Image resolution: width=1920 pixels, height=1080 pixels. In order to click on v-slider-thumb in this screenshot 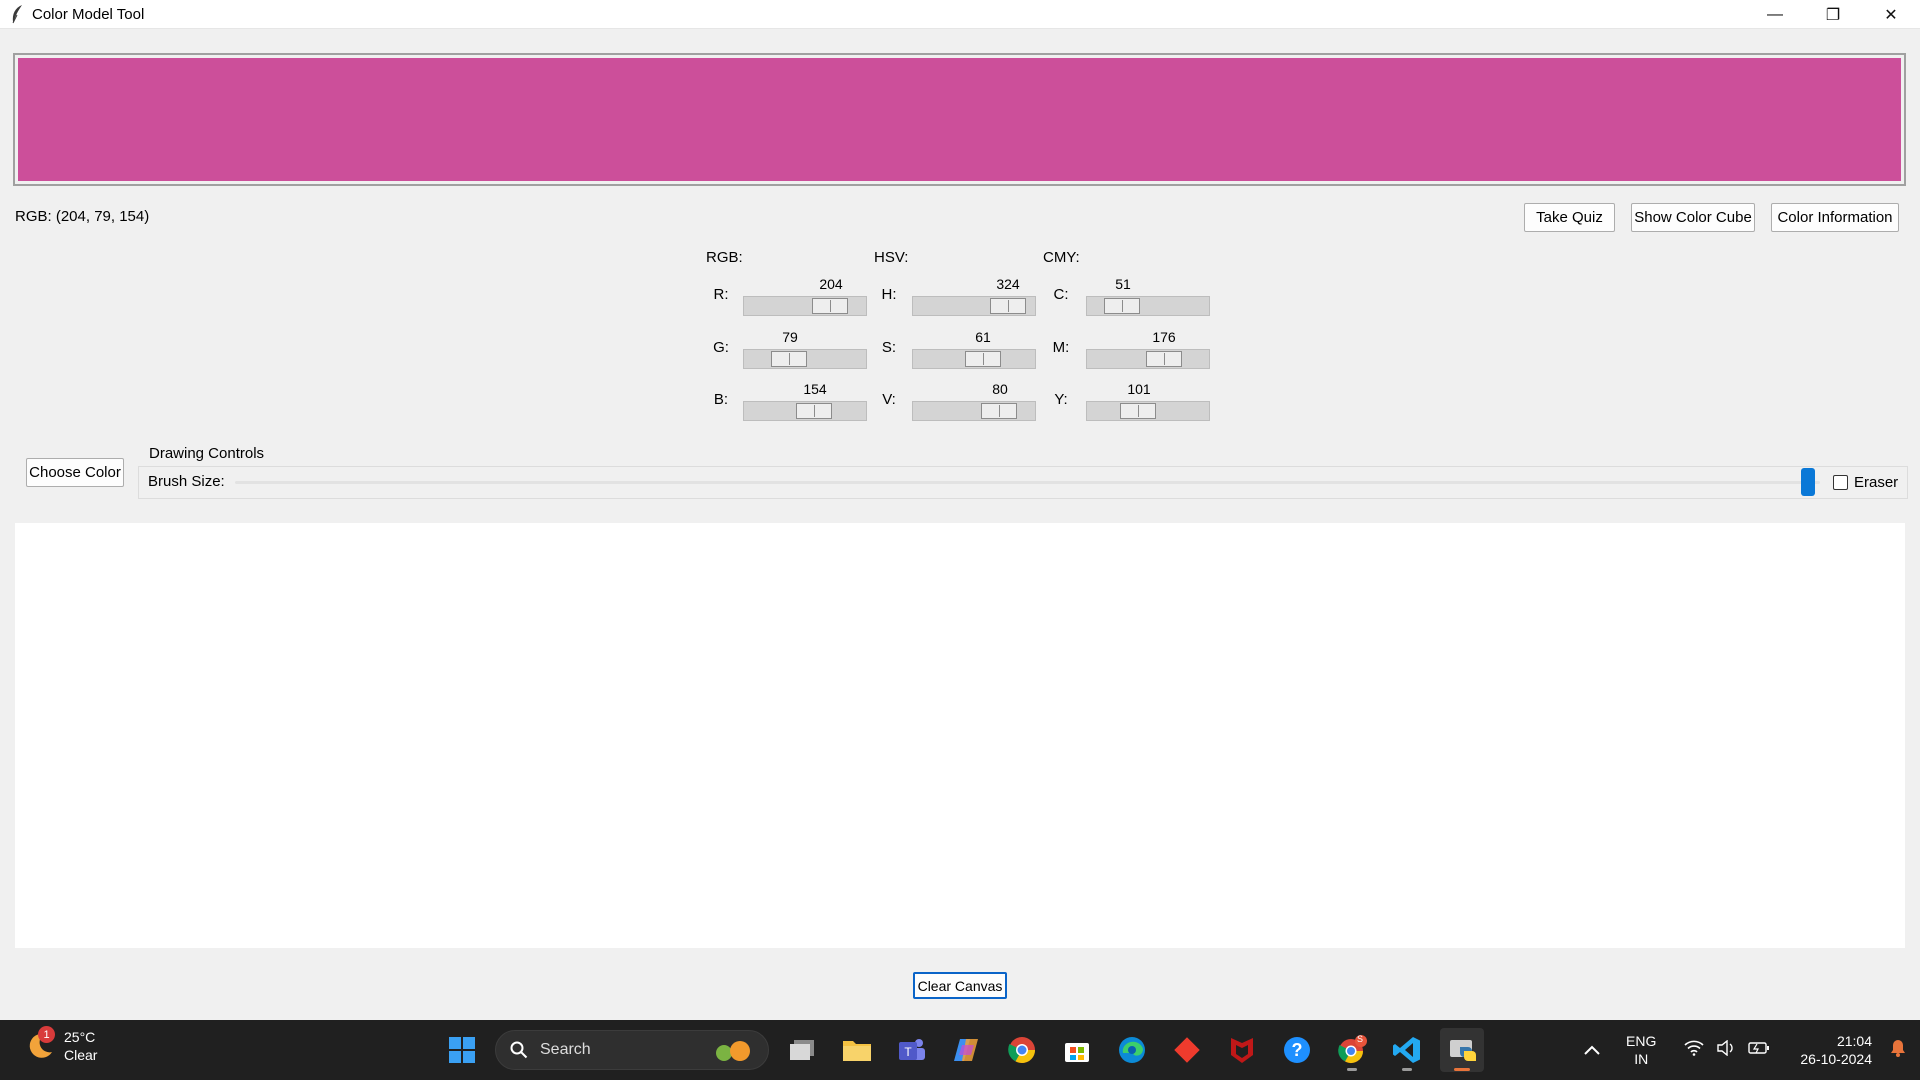, I will do `click(999, 411)`.